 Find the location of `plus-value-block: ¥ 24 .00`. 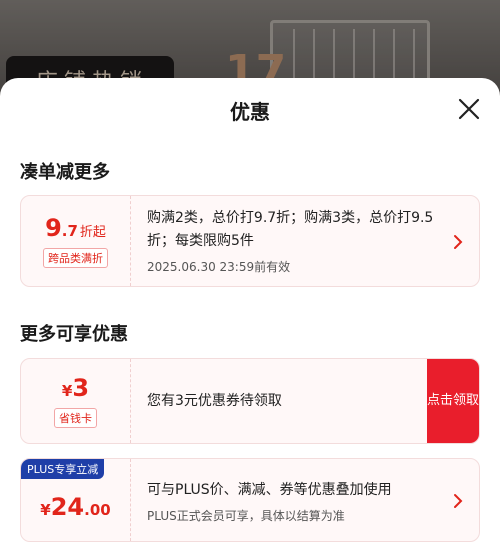

plus-value-block: ¥ 24 .00 is located at coordinates (76, 500).